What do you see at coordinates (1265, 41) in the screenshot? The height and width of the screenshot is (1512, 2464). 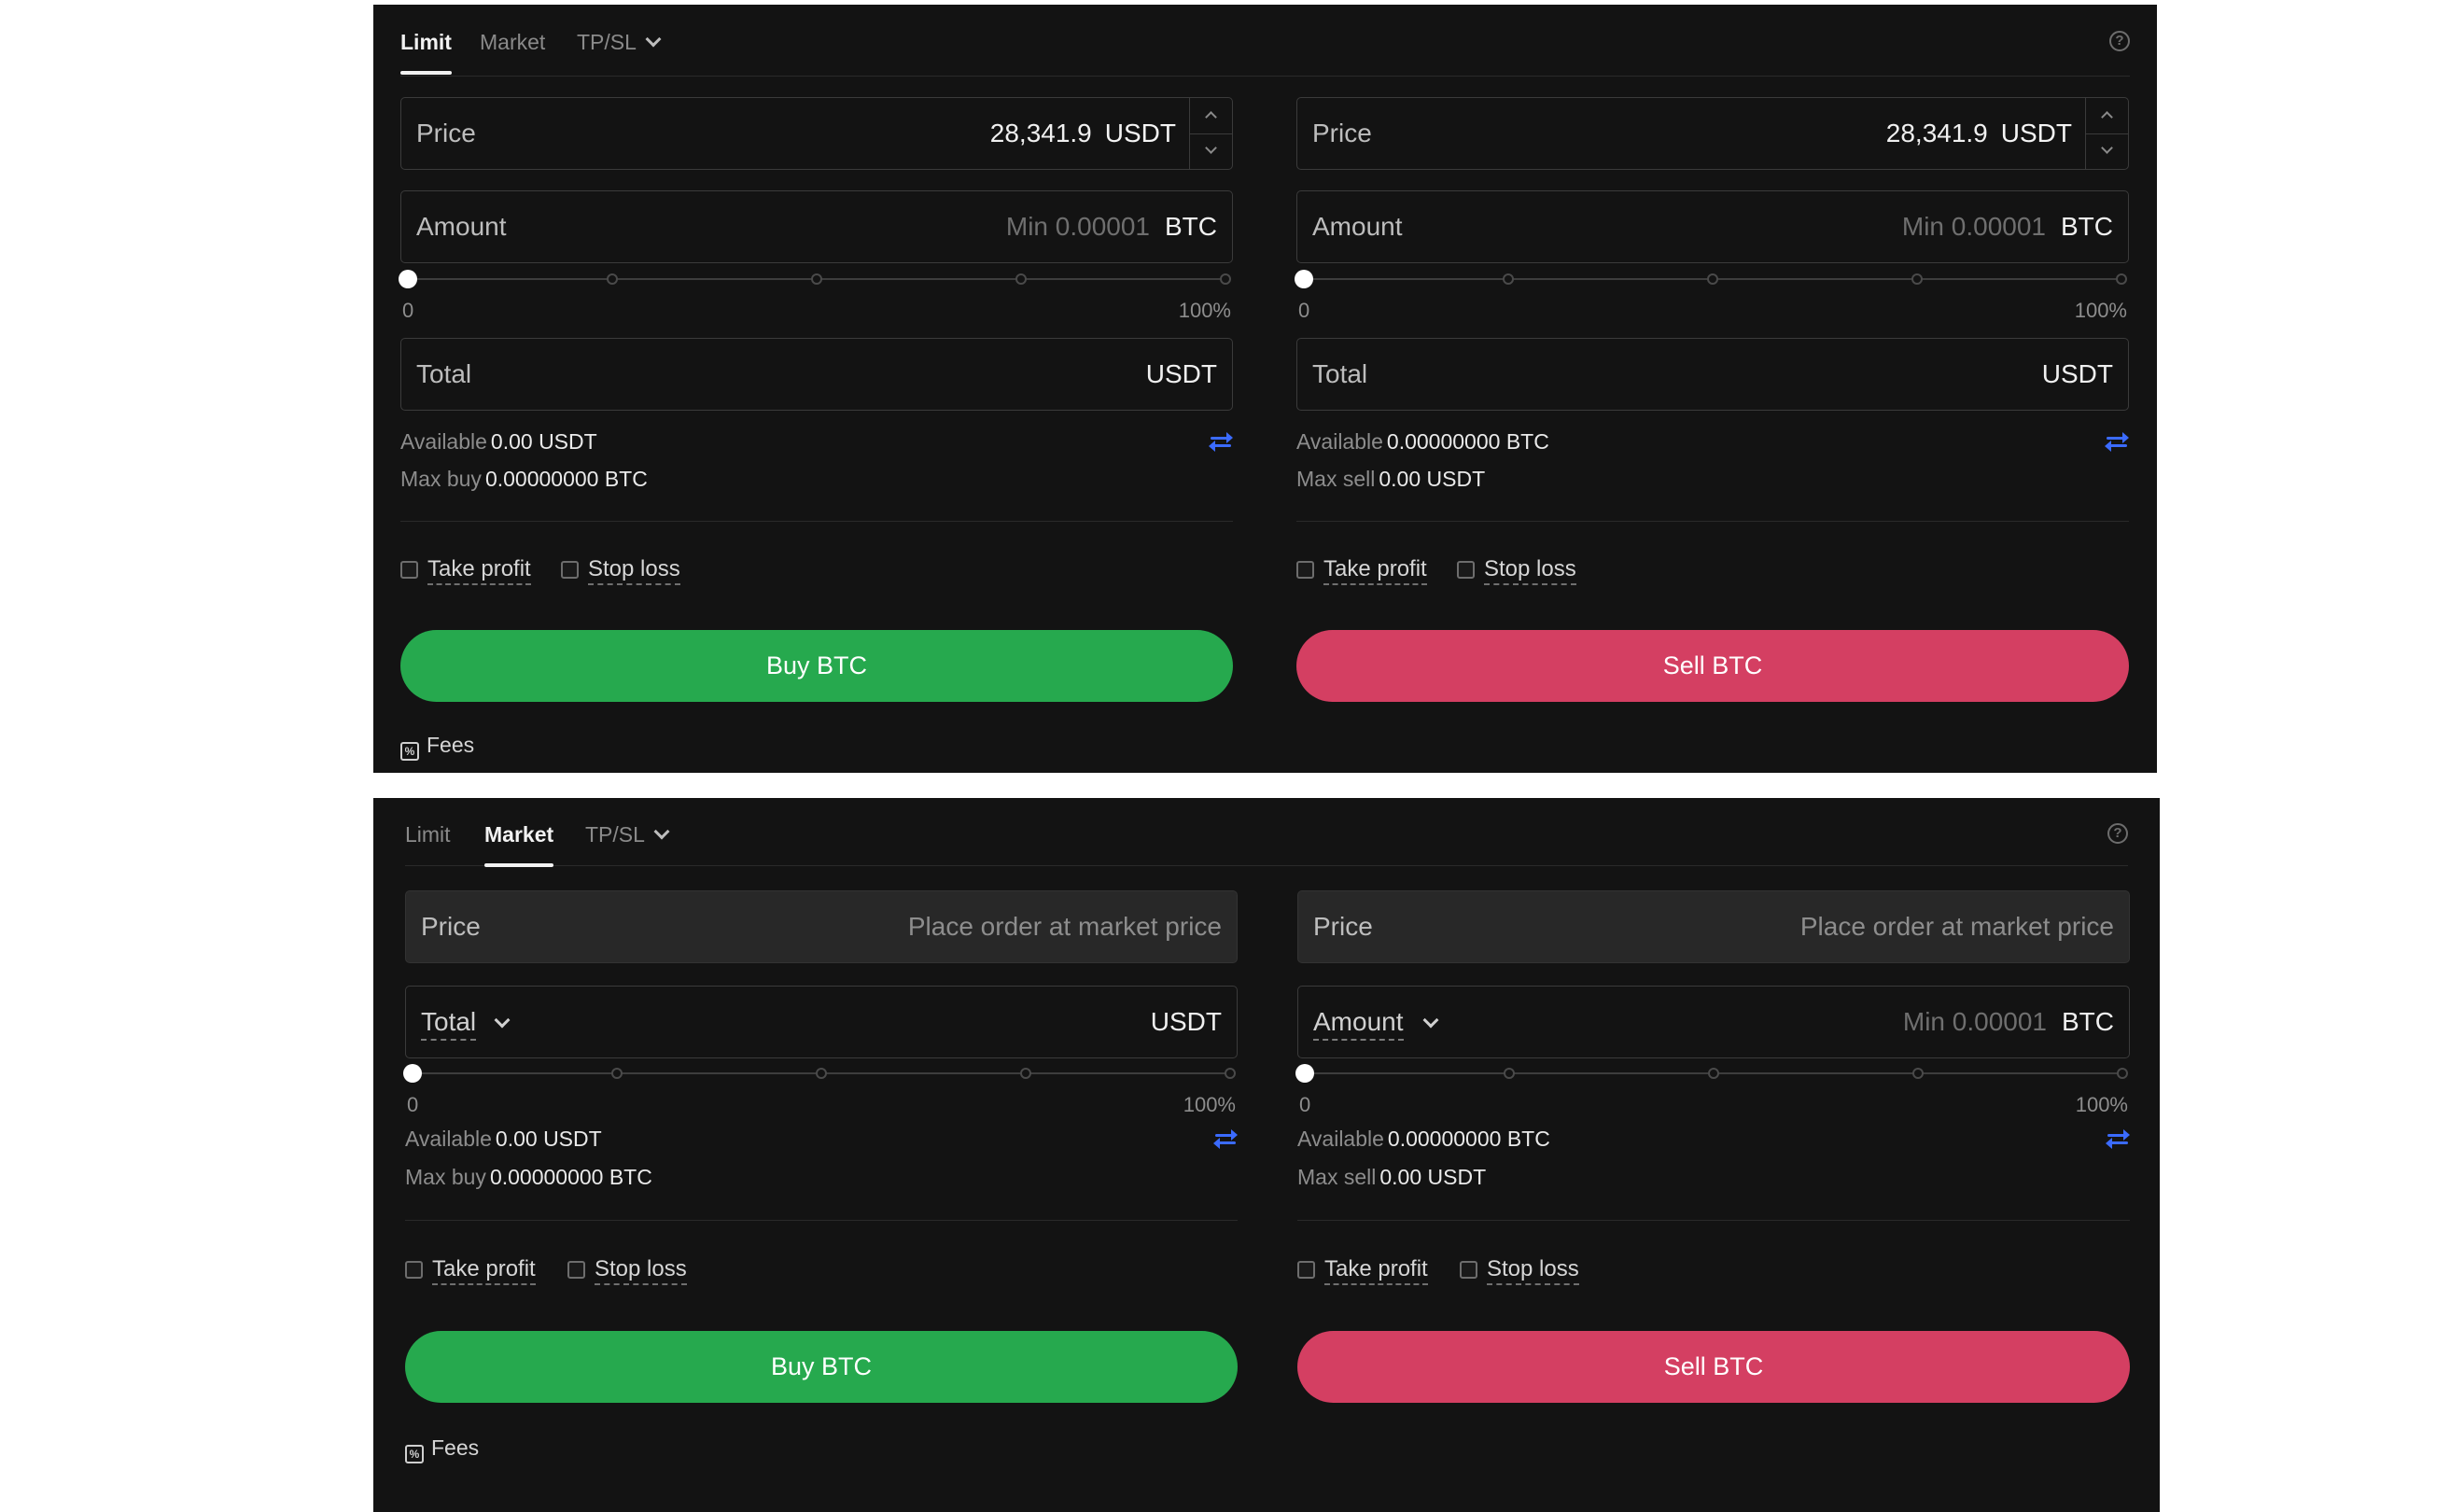 I see `order-type-tabs: Limit Market TP/SL ?` at bounding box center [1265, 41].